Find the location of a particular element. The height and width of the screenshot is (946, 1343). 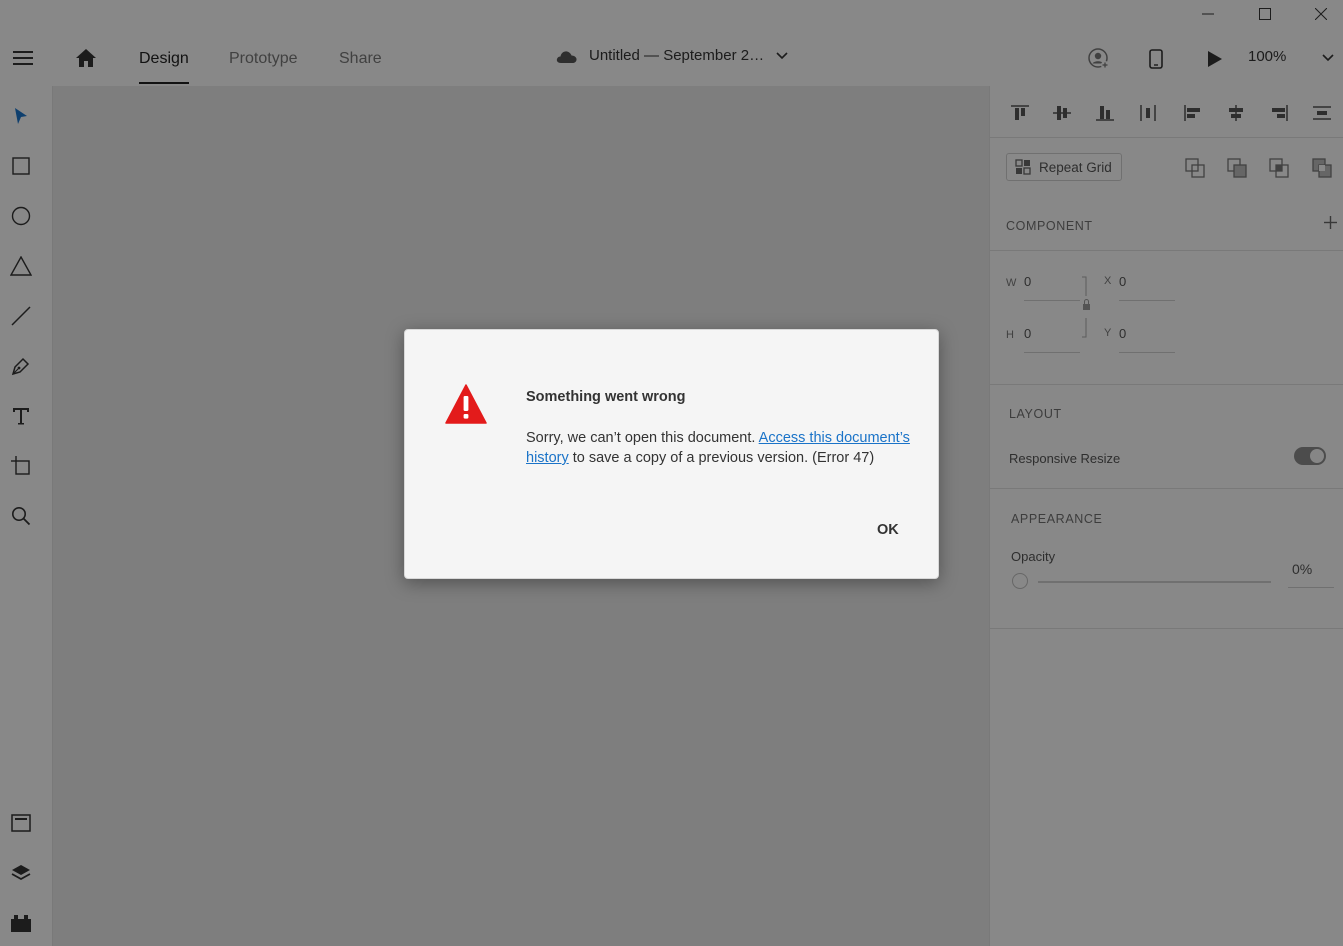

error-warning-icon is located at coordinates (466, 404).